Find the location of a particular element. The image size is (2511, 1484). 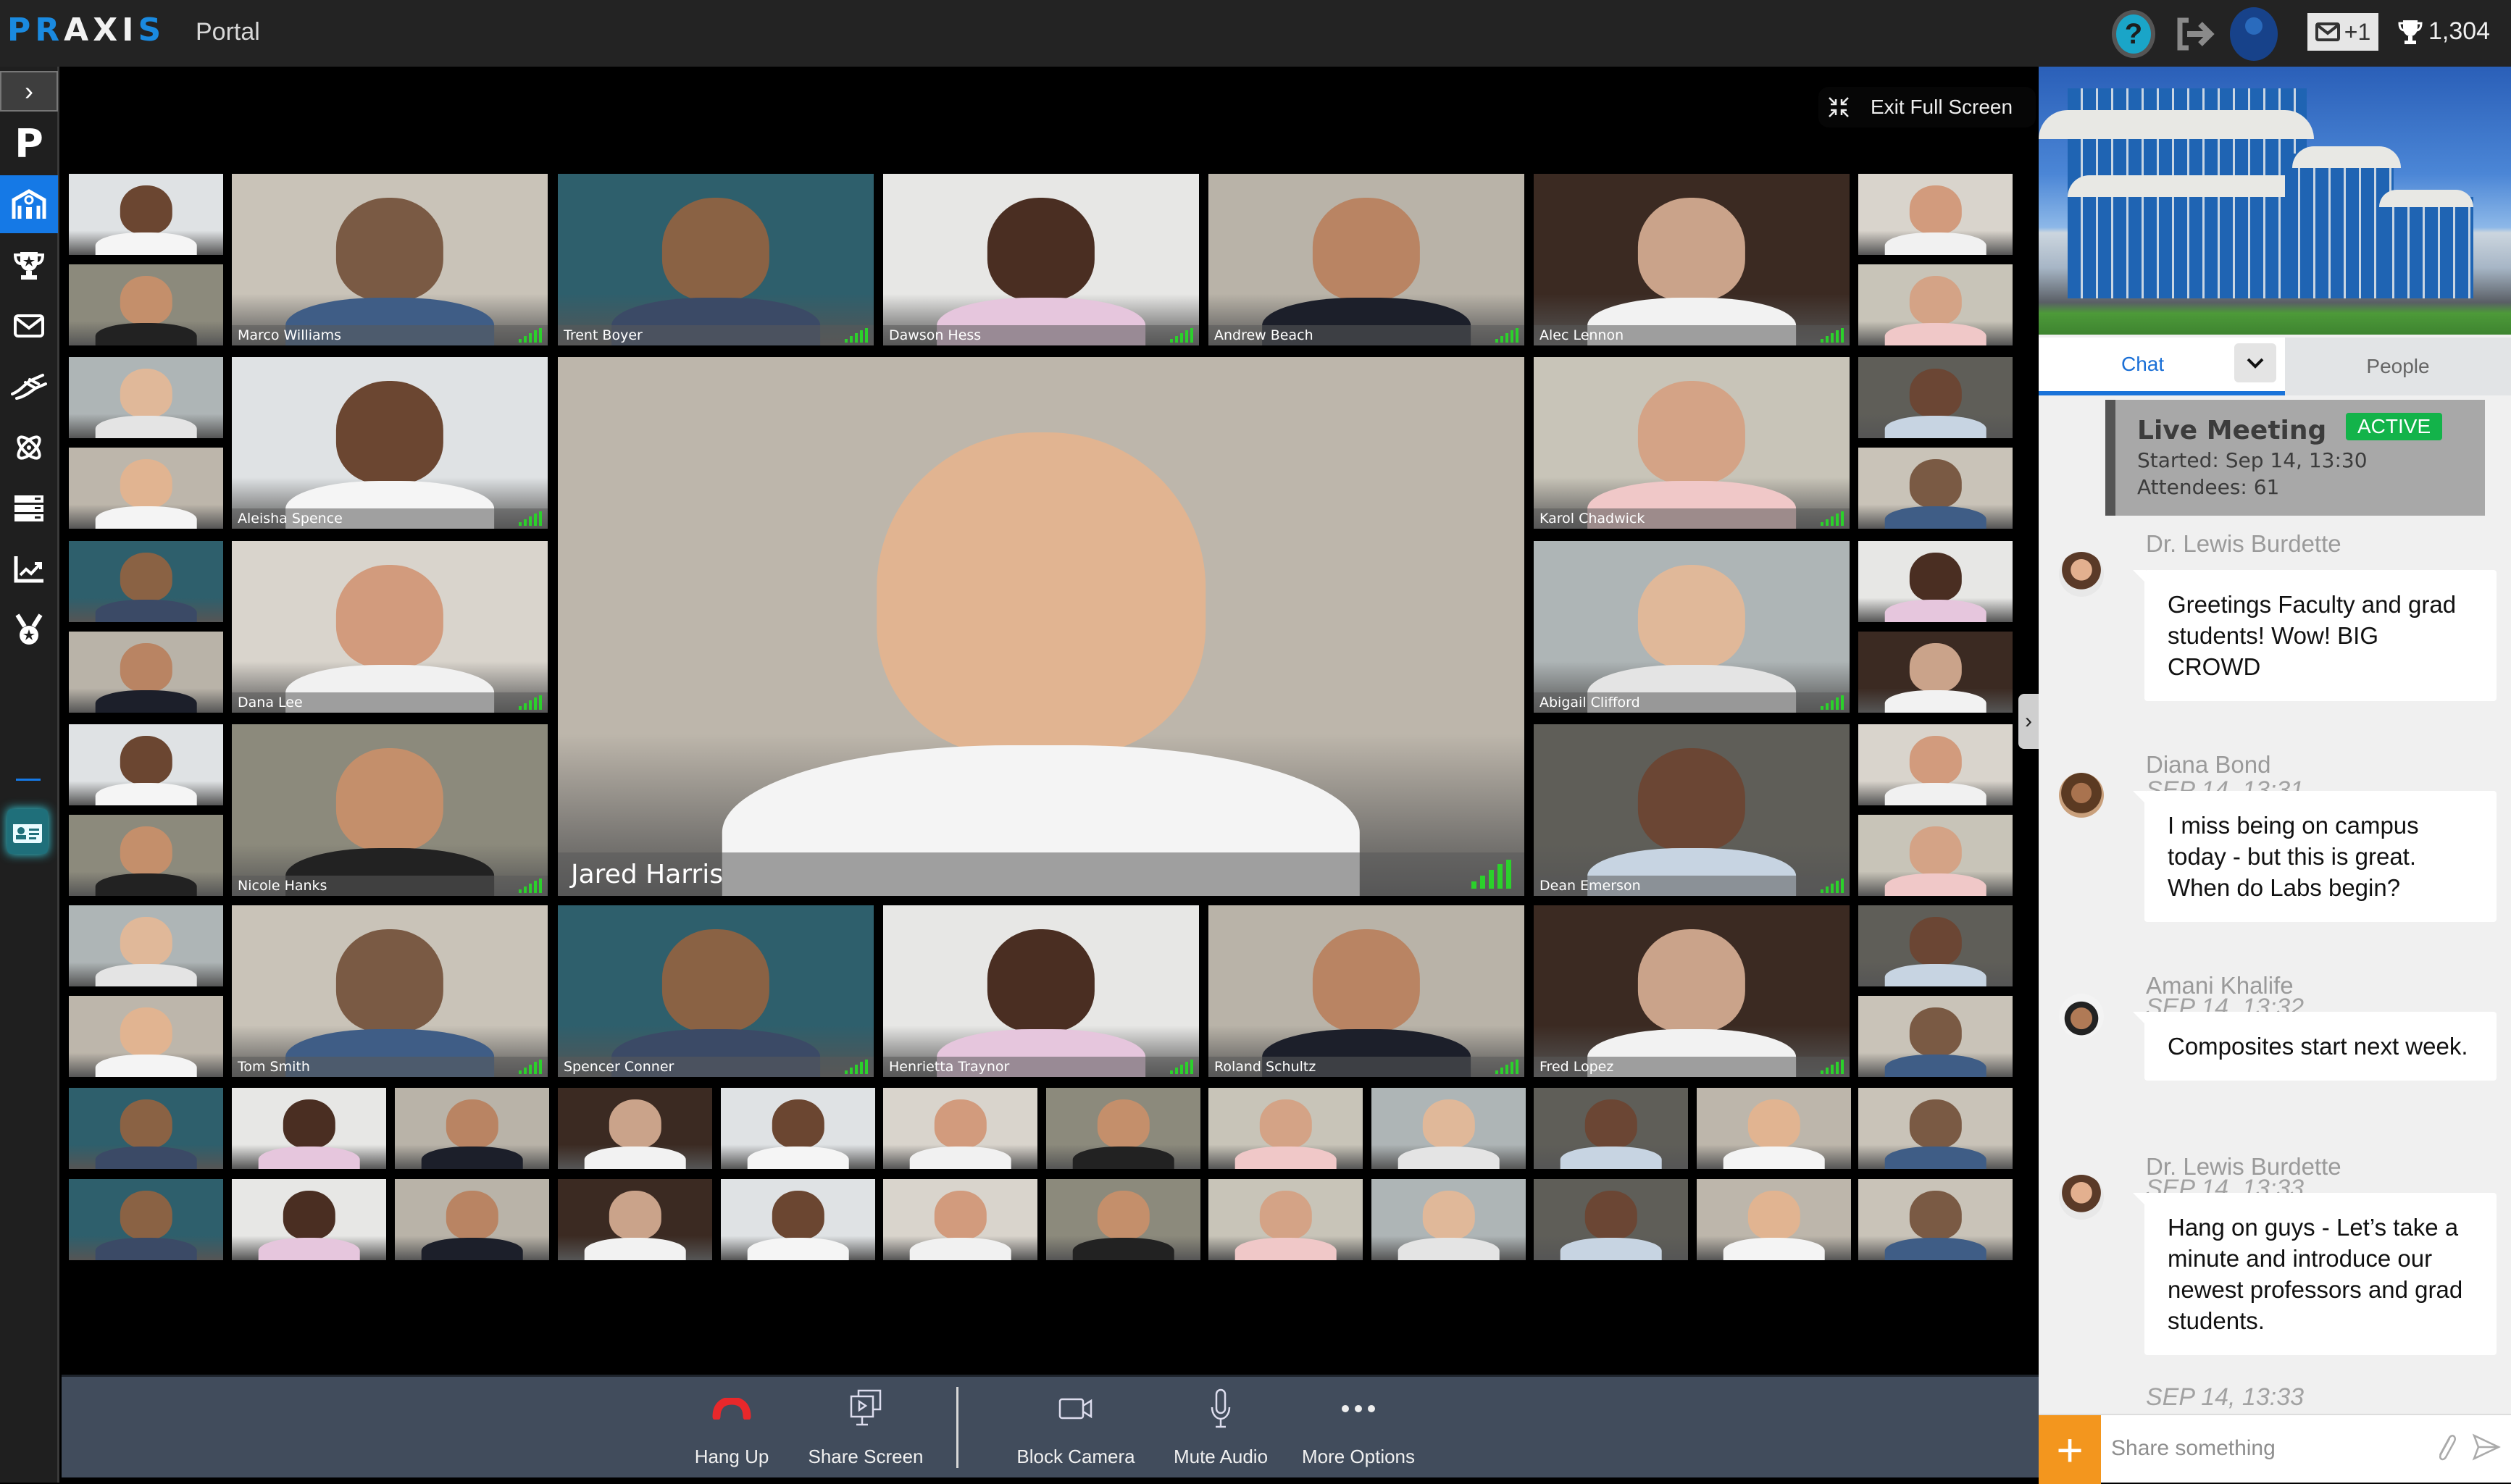

sidebar-item-campus is located at coordinates (29, 204).